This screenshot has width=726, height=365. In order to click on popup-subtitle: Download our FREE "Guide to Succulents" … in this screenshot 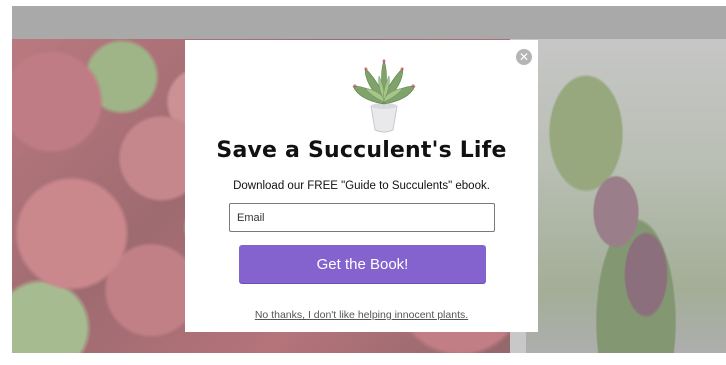, I will do `click(361, 186)`.